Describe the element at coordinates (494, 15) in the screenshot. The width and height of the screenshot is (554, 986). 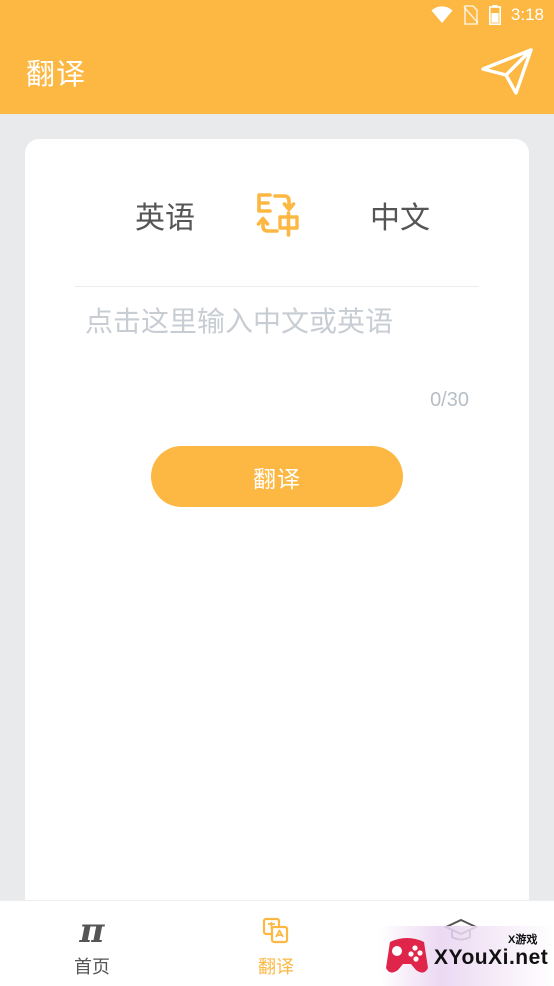
I see `battery-icon` at that location.